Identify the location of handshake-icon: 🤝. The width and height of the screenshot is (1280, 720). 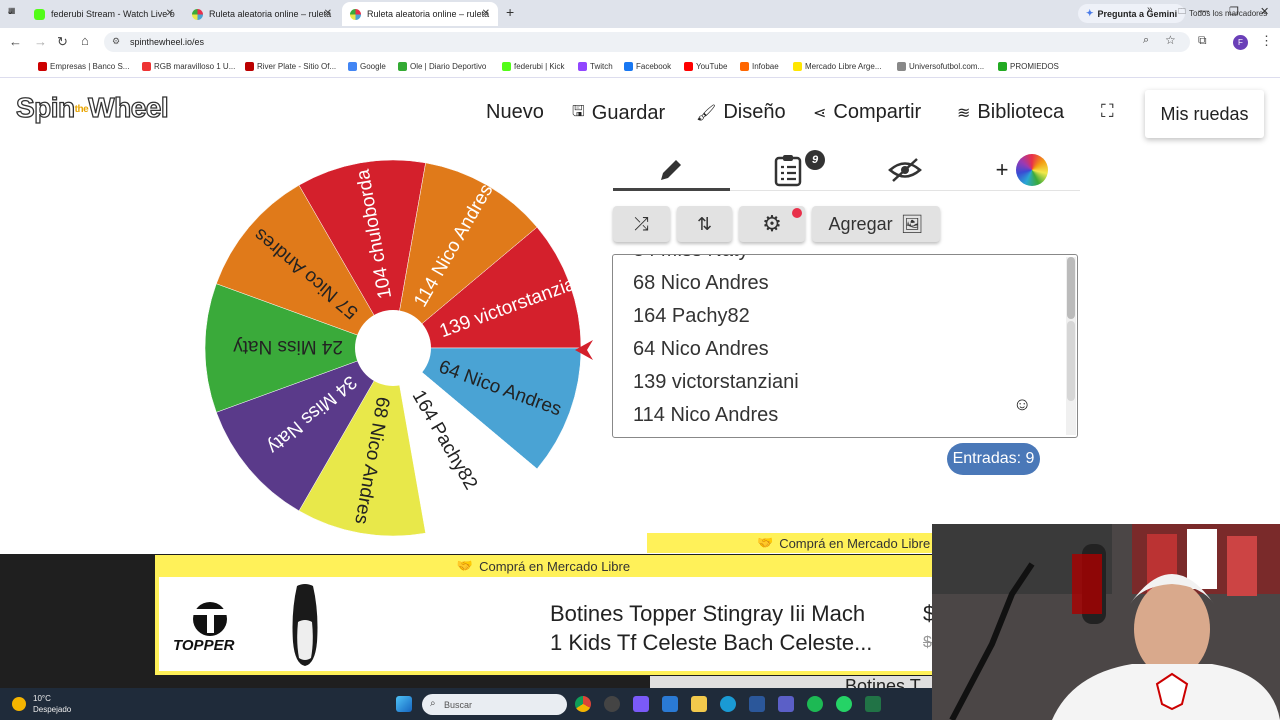
(465, 565).